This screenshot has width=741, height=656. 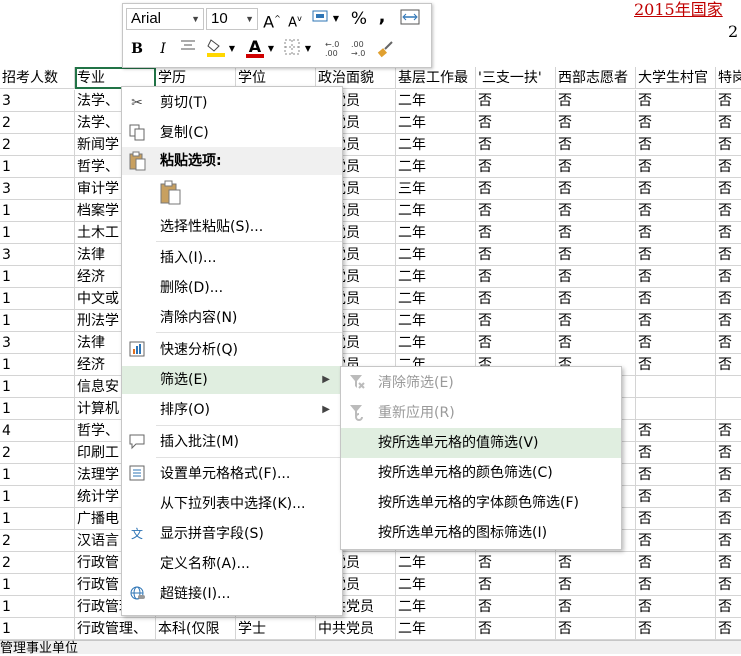 What do you see at coordinates (37, 431) in the screenshot?
I see `table-cell: 4` at bounding box center [37, 431].